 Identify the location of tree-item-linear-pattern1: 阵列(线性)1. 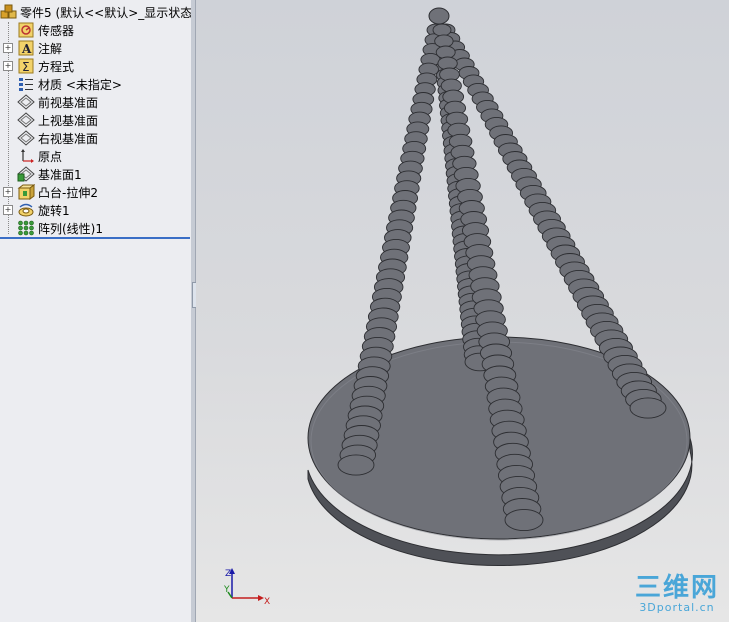
(95, 228).